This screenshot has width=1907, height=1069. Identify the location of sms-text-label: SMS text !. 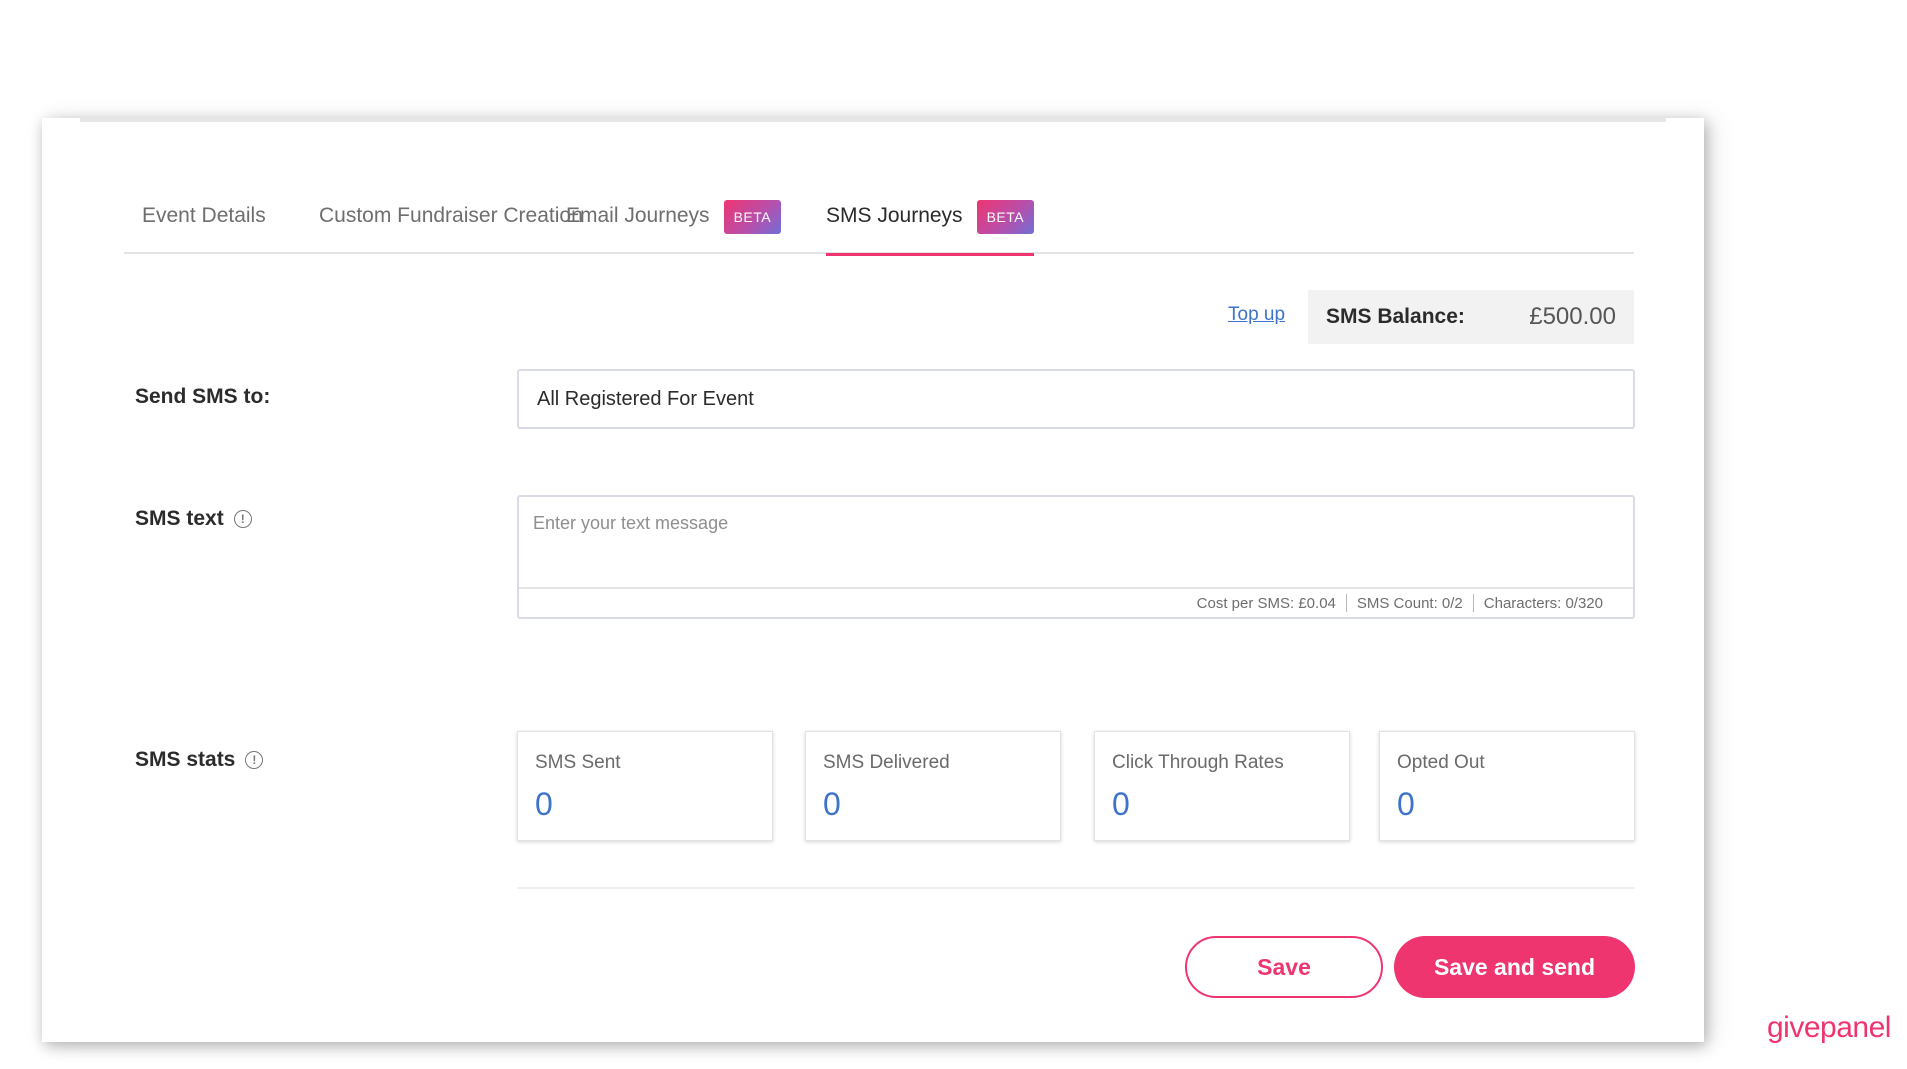
(193, 519).